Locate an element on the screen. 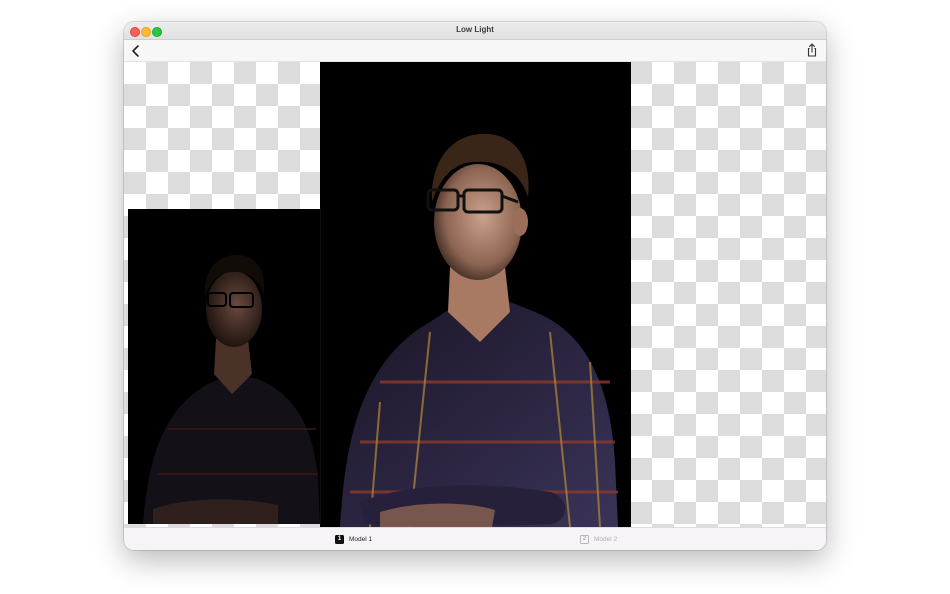 This screenshot has width=950, height=594. back-button is located at coordinates (136, 51).